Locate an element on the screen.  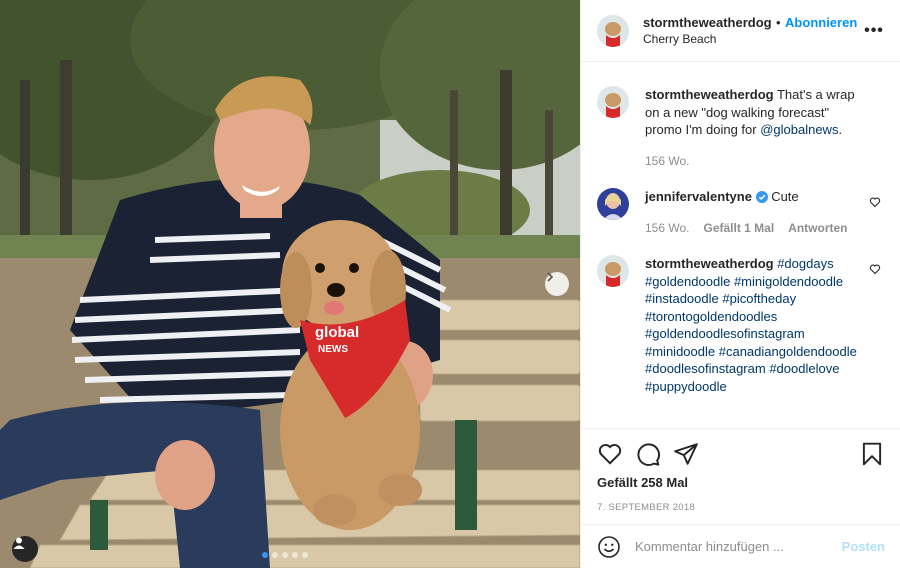
bookmark-icon is located at coordinates (872, 454).